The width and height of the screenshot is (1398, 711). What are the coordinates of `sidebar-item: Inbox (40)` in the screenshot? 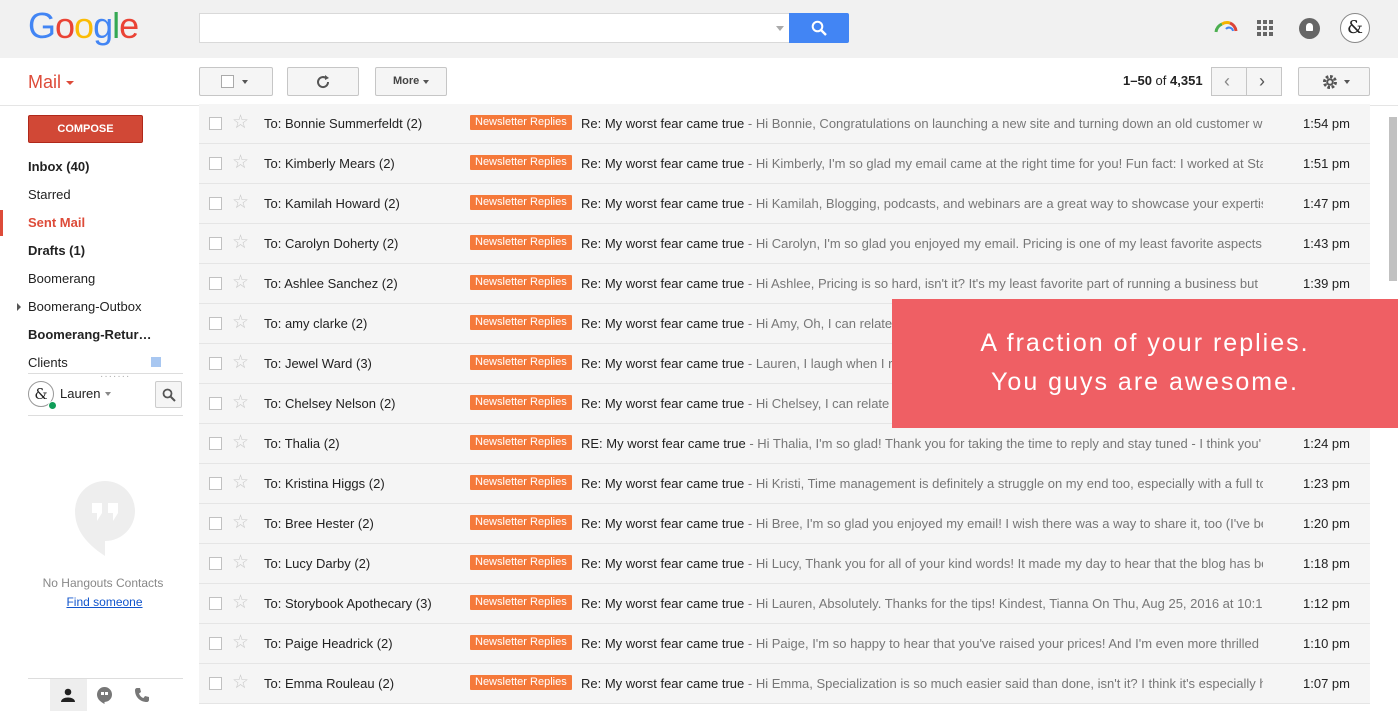 It's located at (58, 166).